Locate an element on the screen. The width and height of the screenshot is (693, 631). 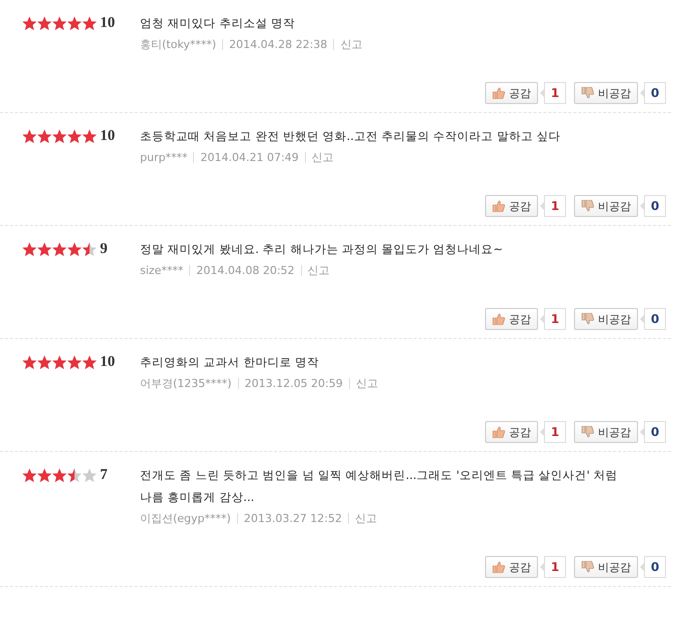
score: 9 is located at coordinates (104, 249).